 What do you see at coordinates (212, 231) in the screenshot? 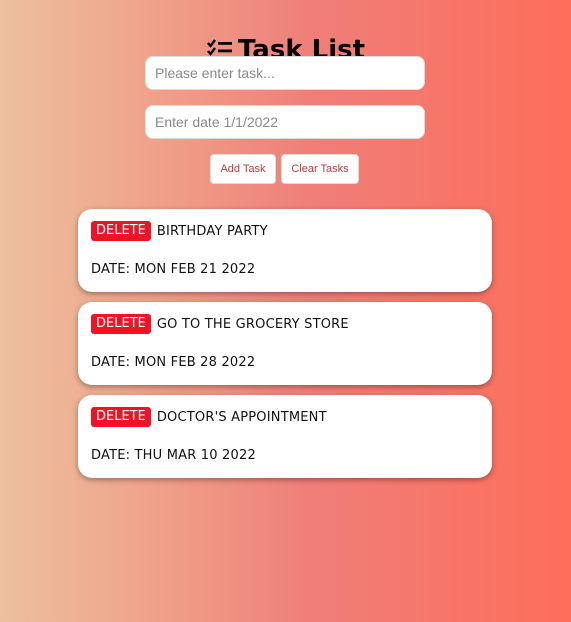
I see `task-name: BIRTHDAY PARTY` at bounding box center [212, 231].